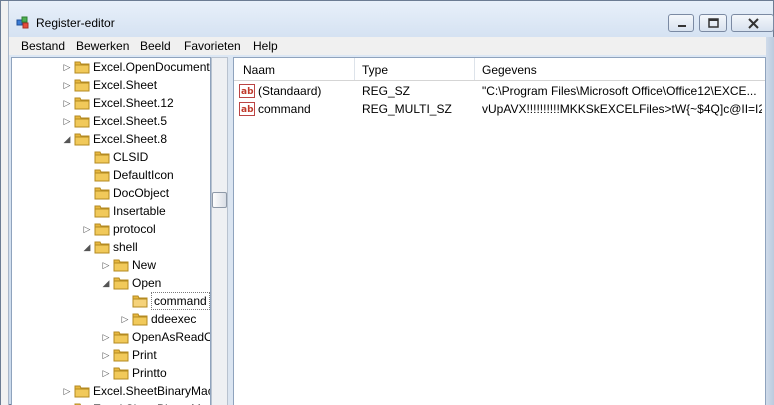 Image resolution: width=774 pixels, height=405 pixels. I want to click on tree-node-label: Printto, so click(149, 373).